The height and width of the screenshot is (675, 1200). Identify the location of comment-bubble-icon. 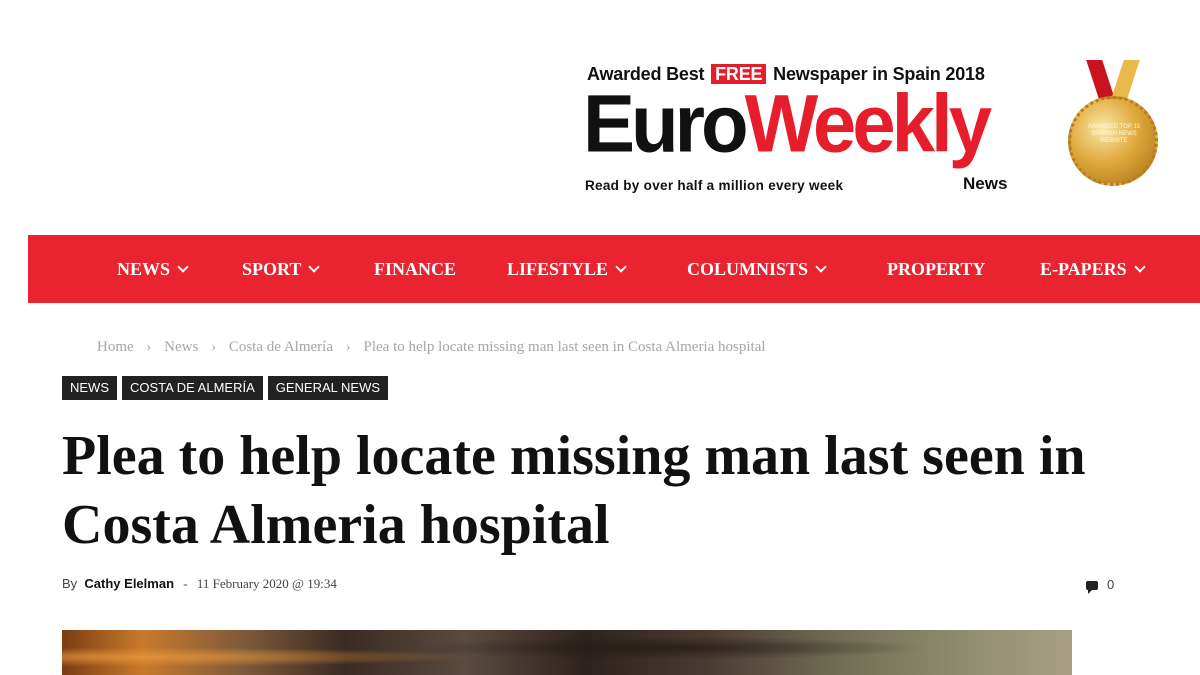
(1092, 587).